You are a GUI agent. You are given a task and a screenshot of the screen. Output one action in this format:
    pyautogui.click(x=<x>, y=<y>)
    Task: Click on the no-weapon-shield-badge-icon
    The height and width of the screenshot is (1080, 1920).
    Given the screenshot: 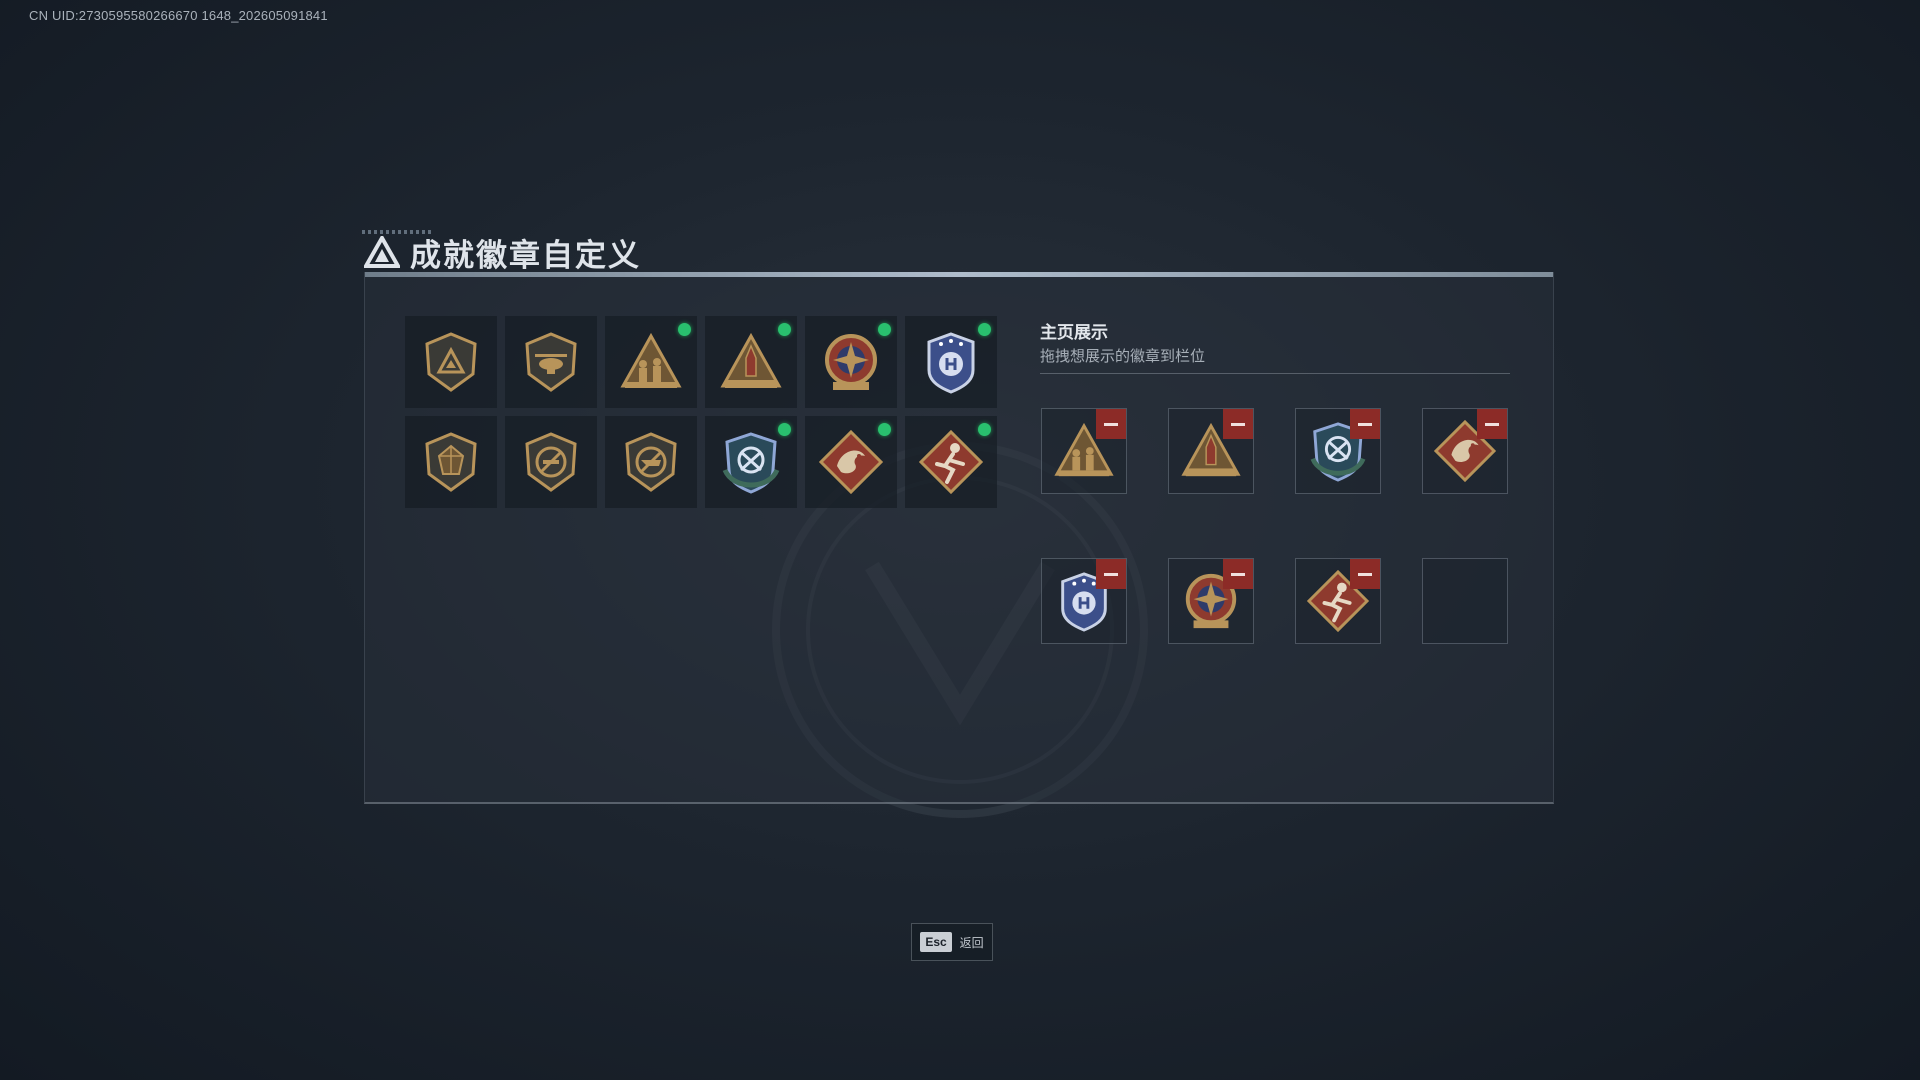 What is the action you would take?
    pyautogui.click(x=551, y=462)
    